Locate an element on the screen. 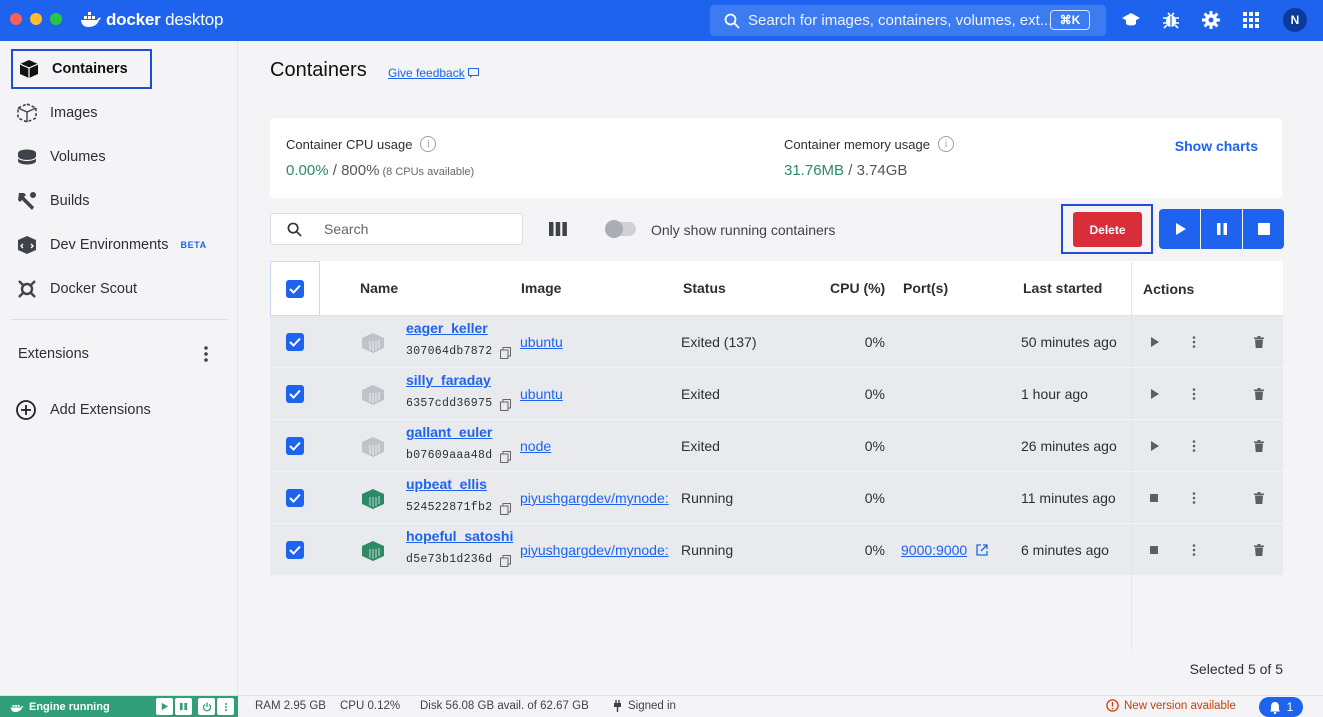 The width and height of the screenshot is (1323, 717). delete-button: Delete is located at coordinates (1107, 229).